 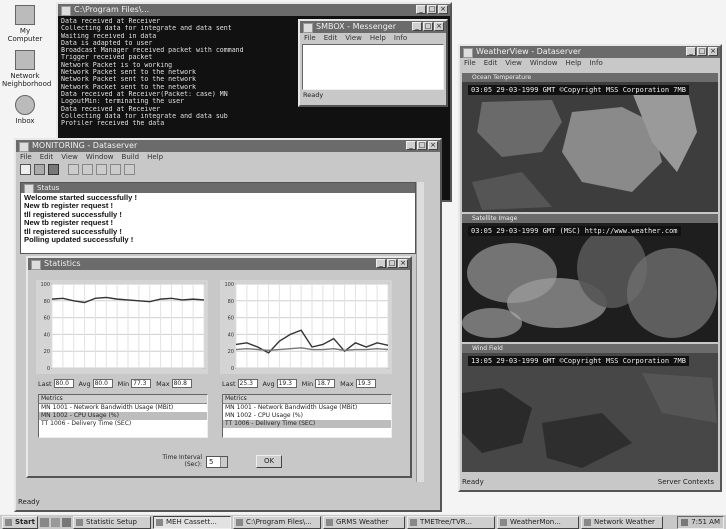 I want to click on cut-icon, so click(x=73, y=169).